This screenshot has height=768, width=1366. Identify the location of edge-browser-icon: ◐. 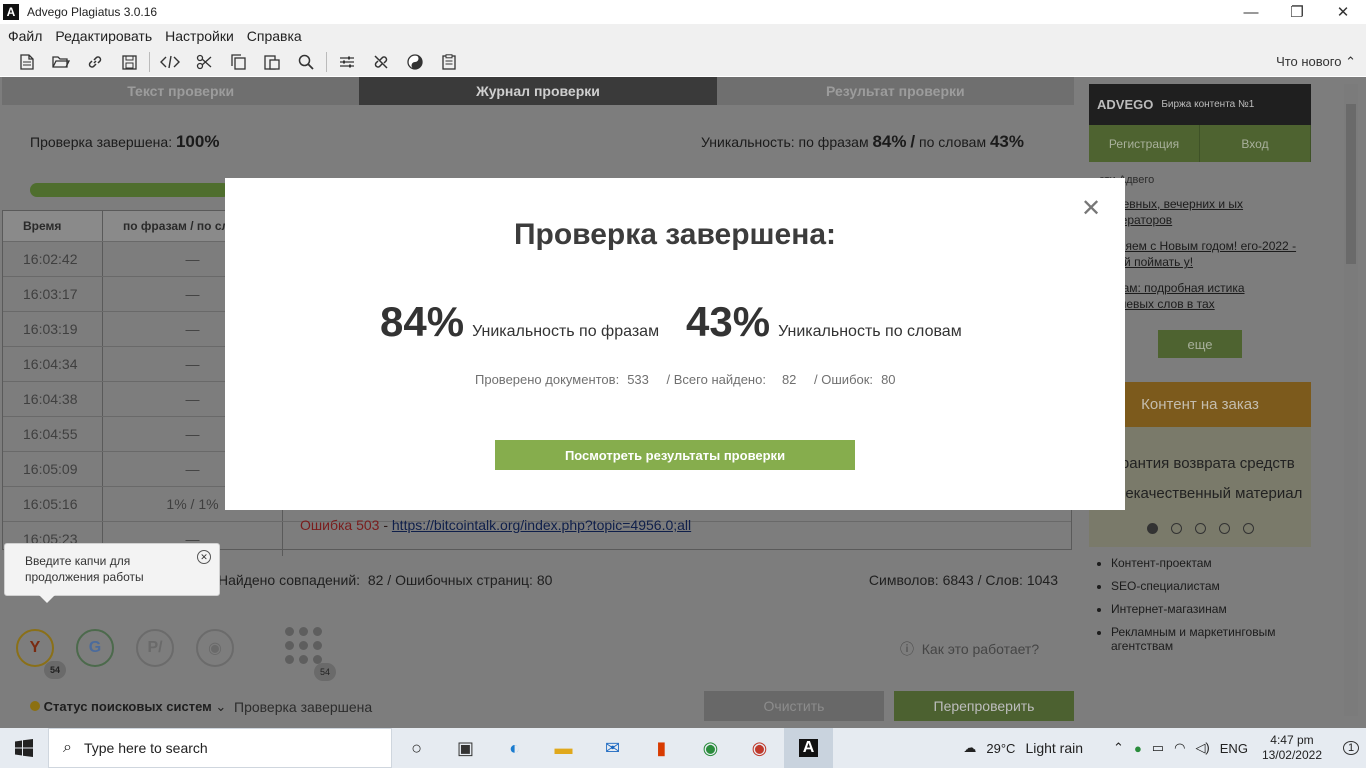
(514, 748).